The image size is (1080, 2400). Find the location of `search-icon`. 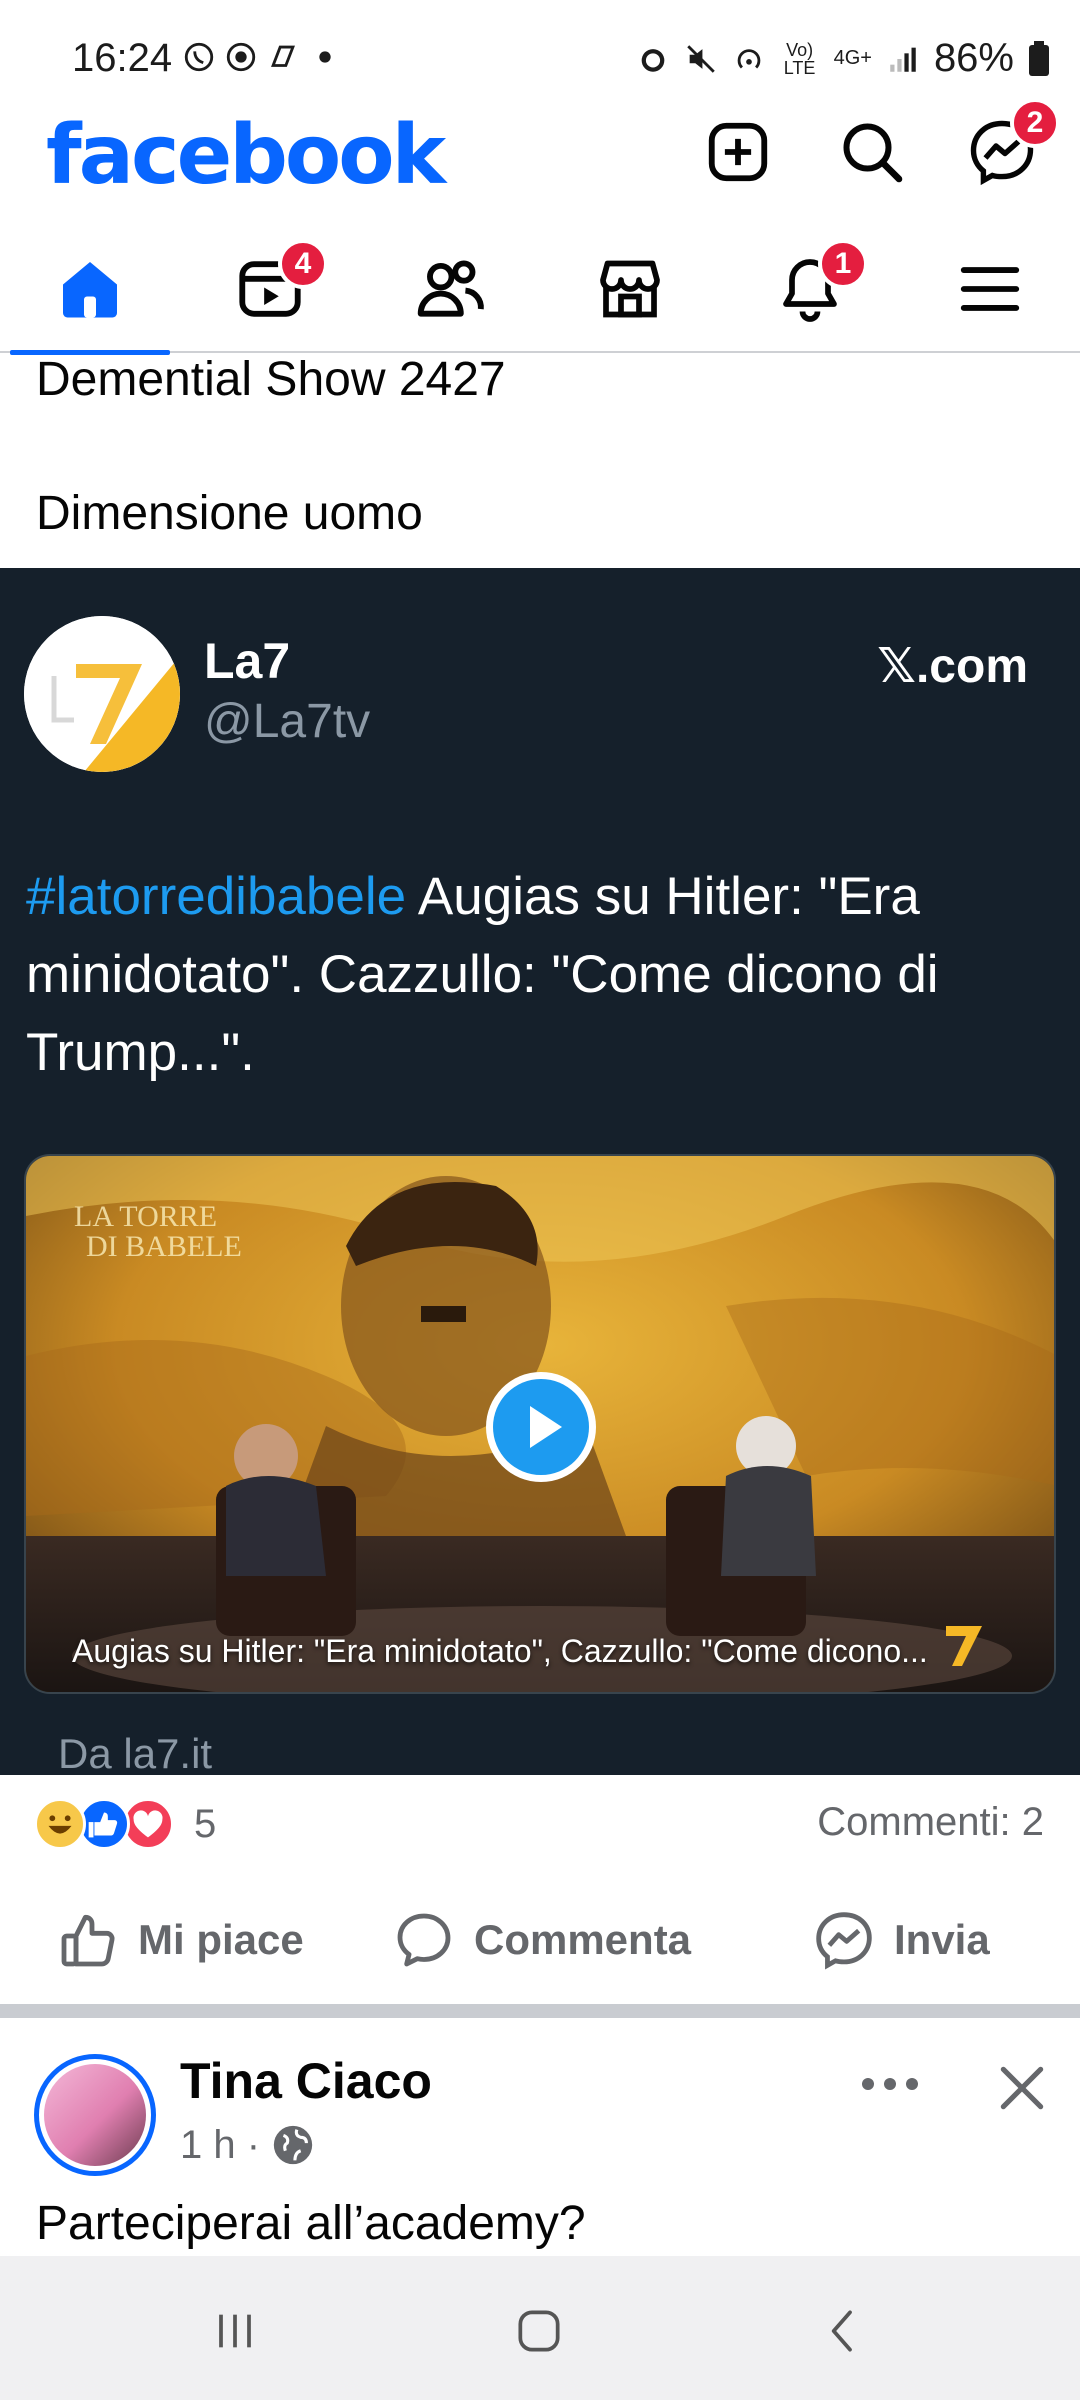

search-icon is located at coordinates (873, 153).